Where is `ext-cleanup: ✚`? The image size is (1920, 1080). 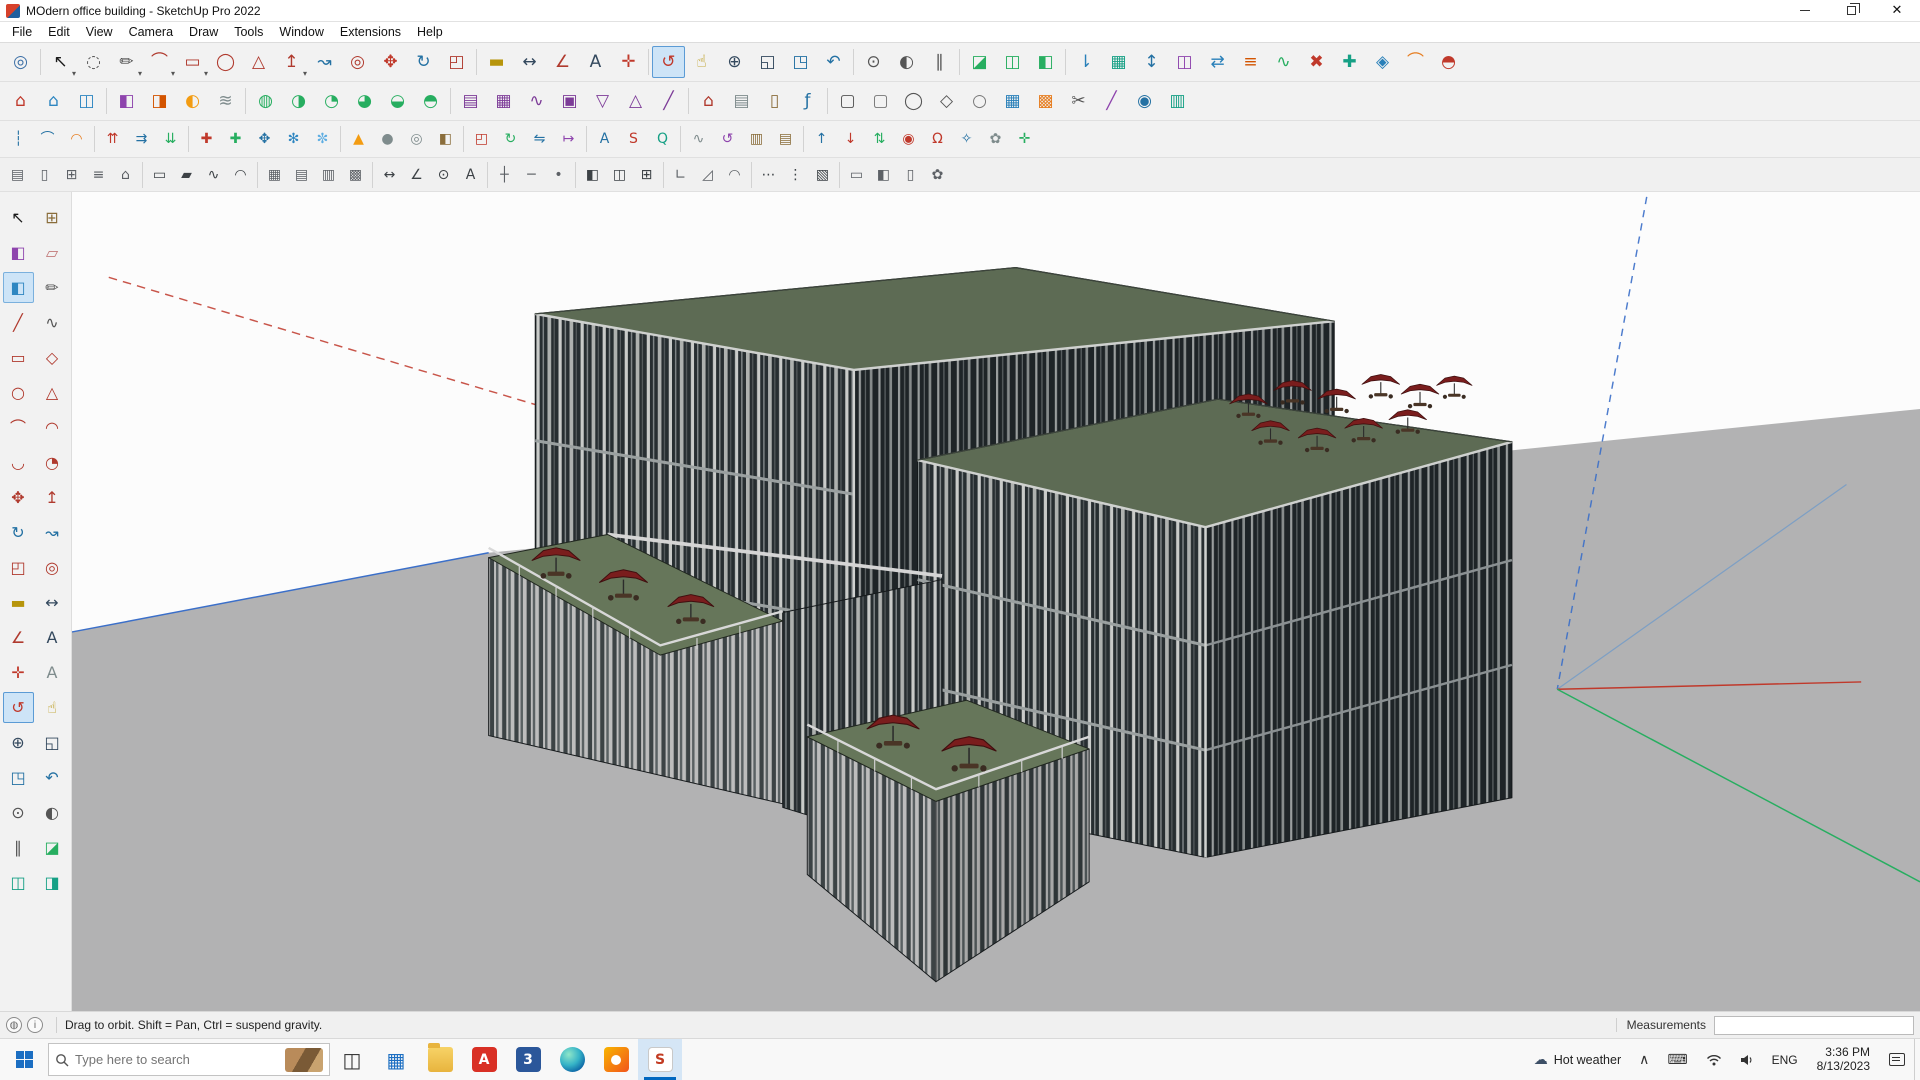 ext-cleanup: ✚ is located at coordinates (1349, 62).